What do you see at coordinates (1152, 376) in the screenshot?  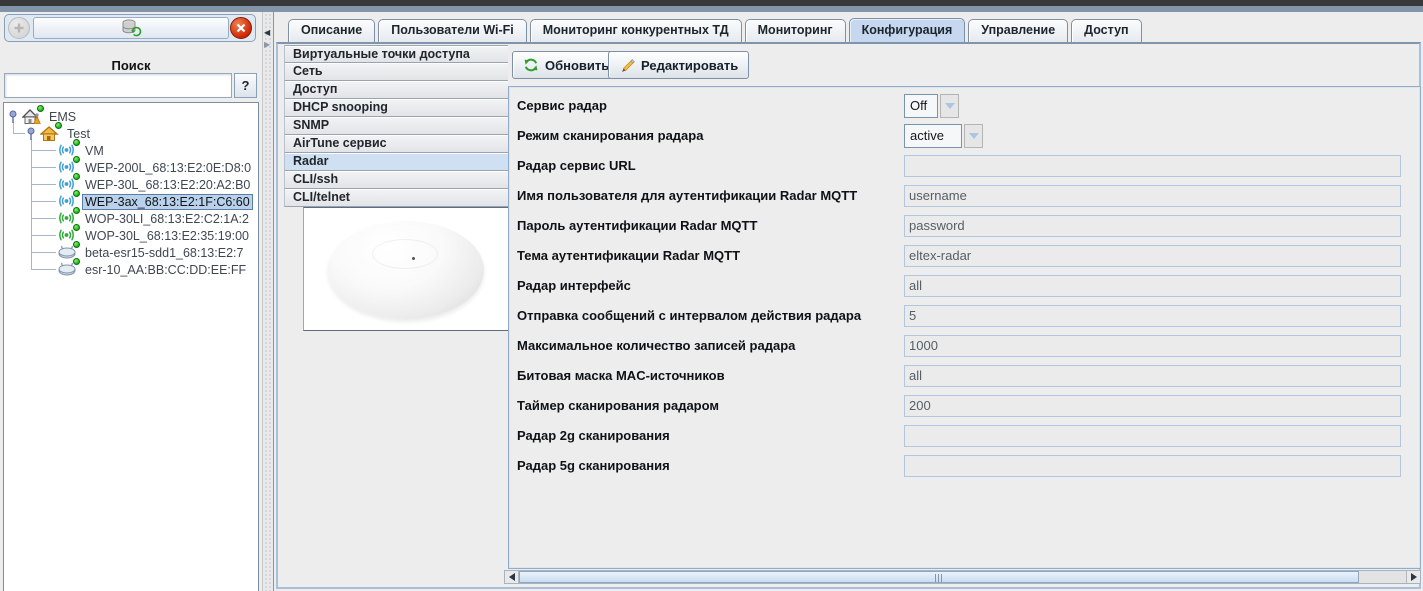 I see `mac-bitmask-field: all` at bounding box center [1152, 376].